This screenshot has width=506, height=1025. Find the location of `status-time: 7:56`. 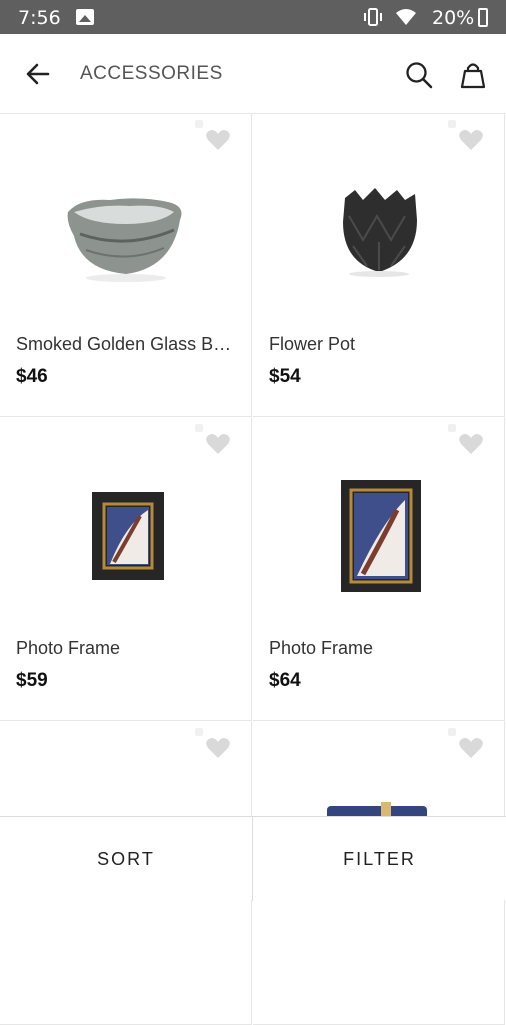

status-time: 7:56 is located at coordinates (39, 18).